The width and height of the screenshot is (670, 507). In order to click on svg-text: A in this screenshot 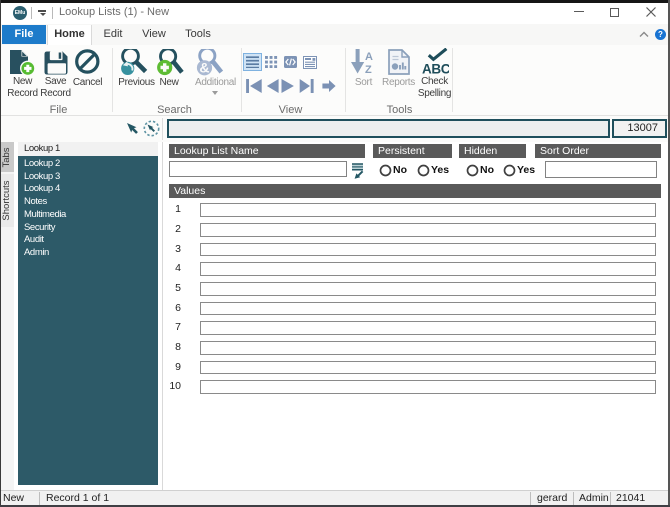, I will do `click(369, 57)`.